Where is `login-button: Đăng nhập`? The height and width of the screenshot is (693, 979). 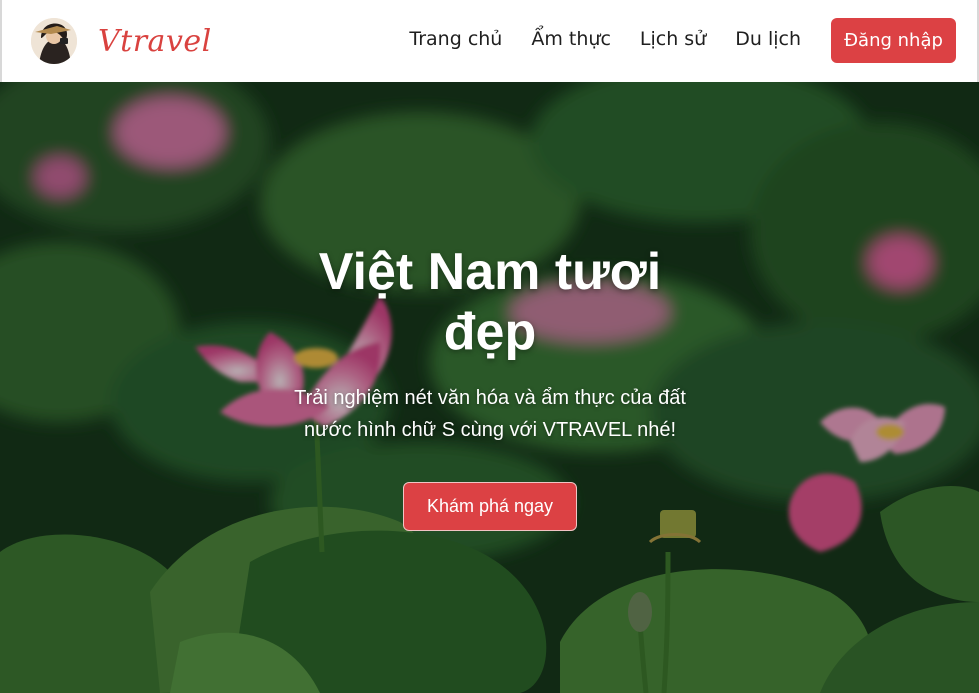
login-button: Đăng nhập is located at coordinates (893, 40).